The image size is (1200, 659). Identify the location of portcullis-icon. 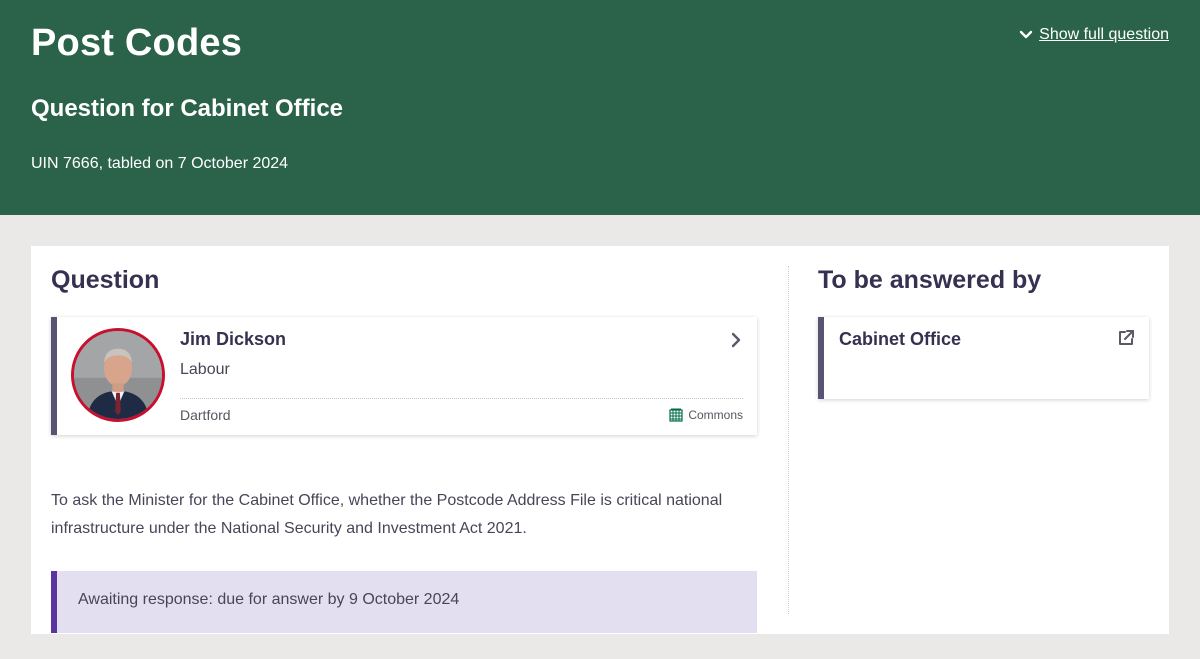
(676, 415).